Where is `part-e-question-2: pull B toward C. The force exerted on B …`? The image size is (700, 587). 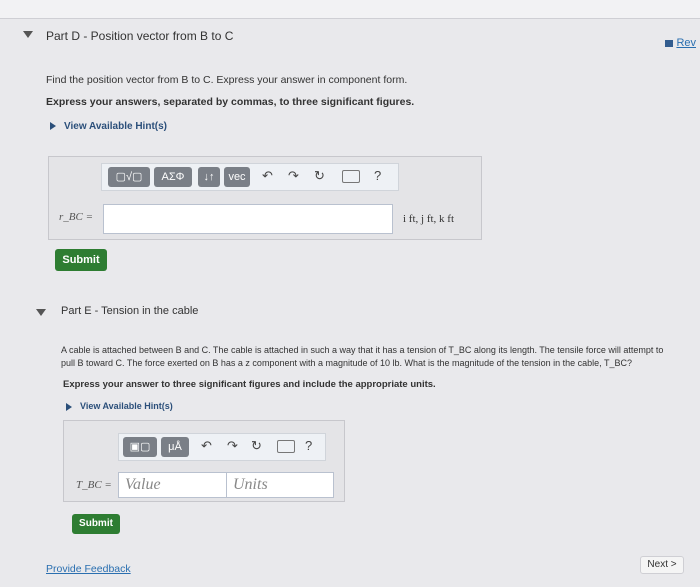 part-e-question-2: pull B toward C. The force exerted on B … is located at coordinates (346, 363).